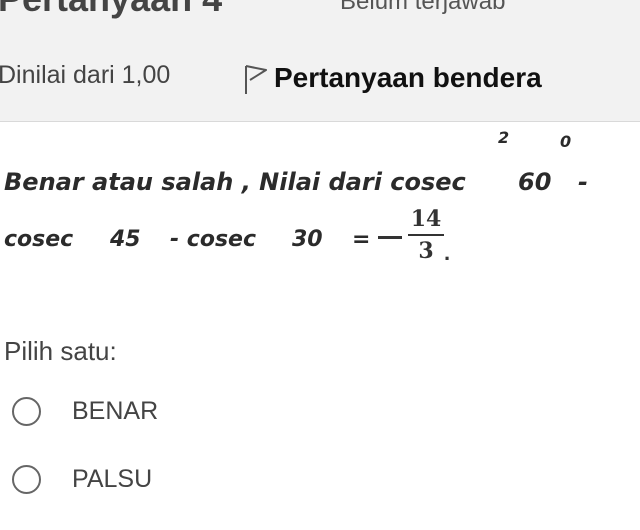  I want to click on flag-question-label: Pertanyaan bendera, so click(408, 77).